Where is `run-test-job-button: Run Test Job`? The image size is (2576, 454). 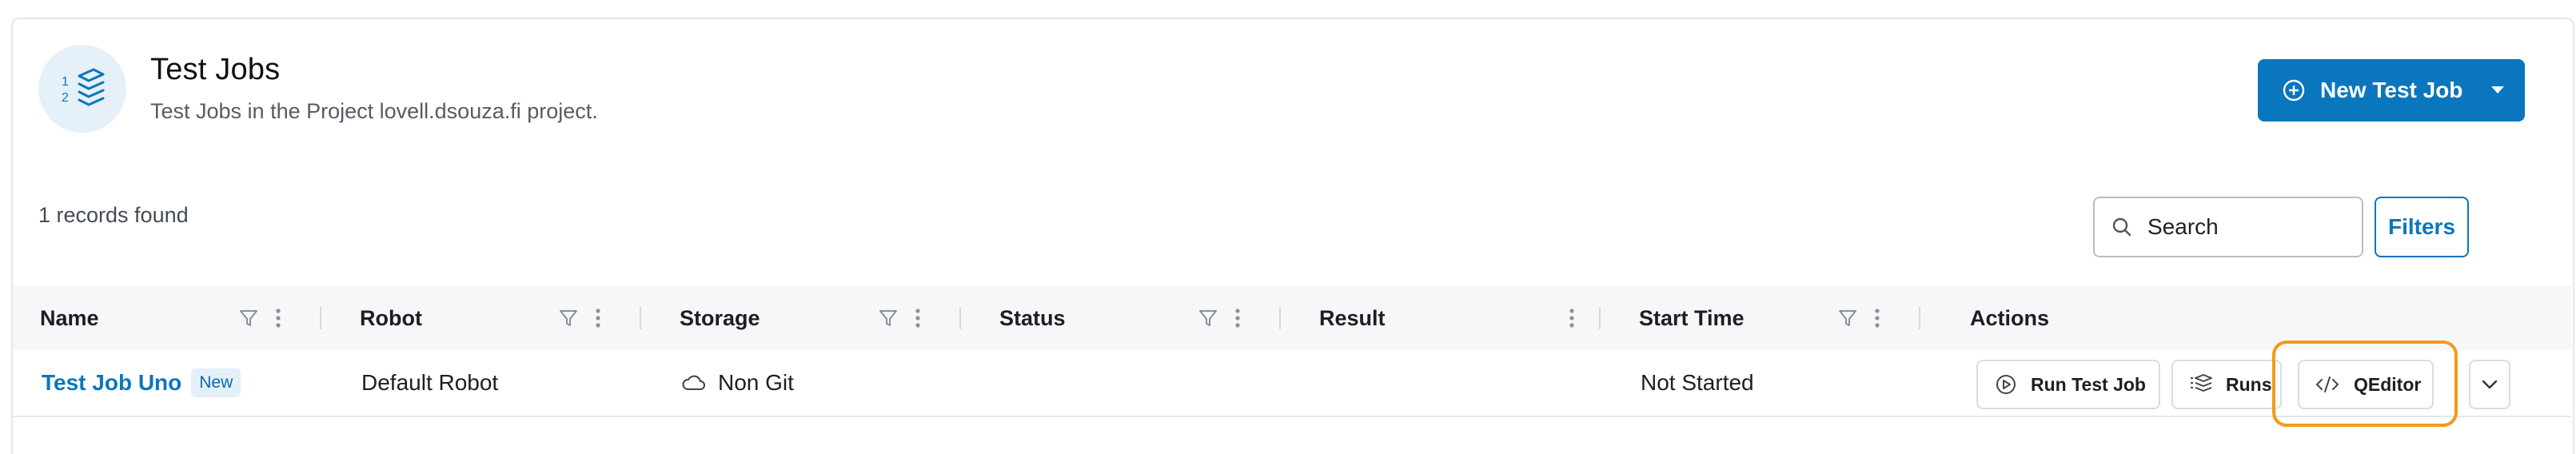
run-test-job-button: Run Test Job is located at coordinates (2068, 384).